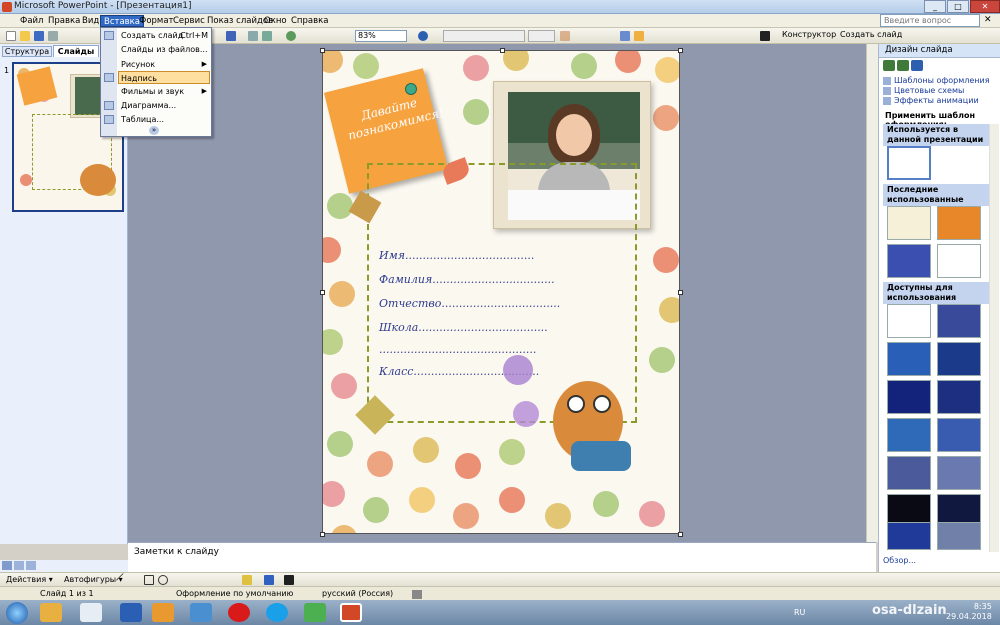 Image resolution: width=1000 pixels, height=625 pixels. I want to click on line-color-icon, so click(269, 580).